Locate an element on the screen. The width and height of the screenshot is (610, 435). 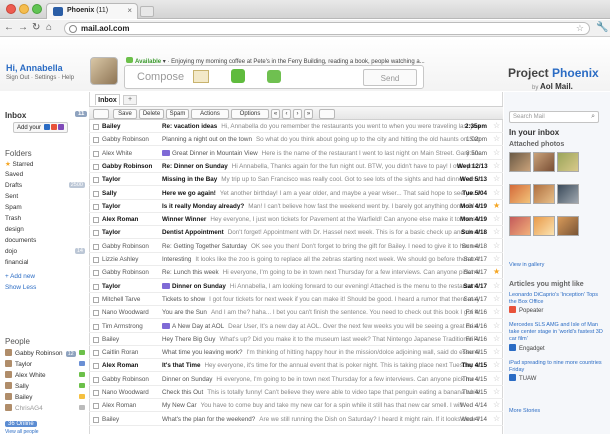
person-item: Bailey is located at coordinates (46, 397).